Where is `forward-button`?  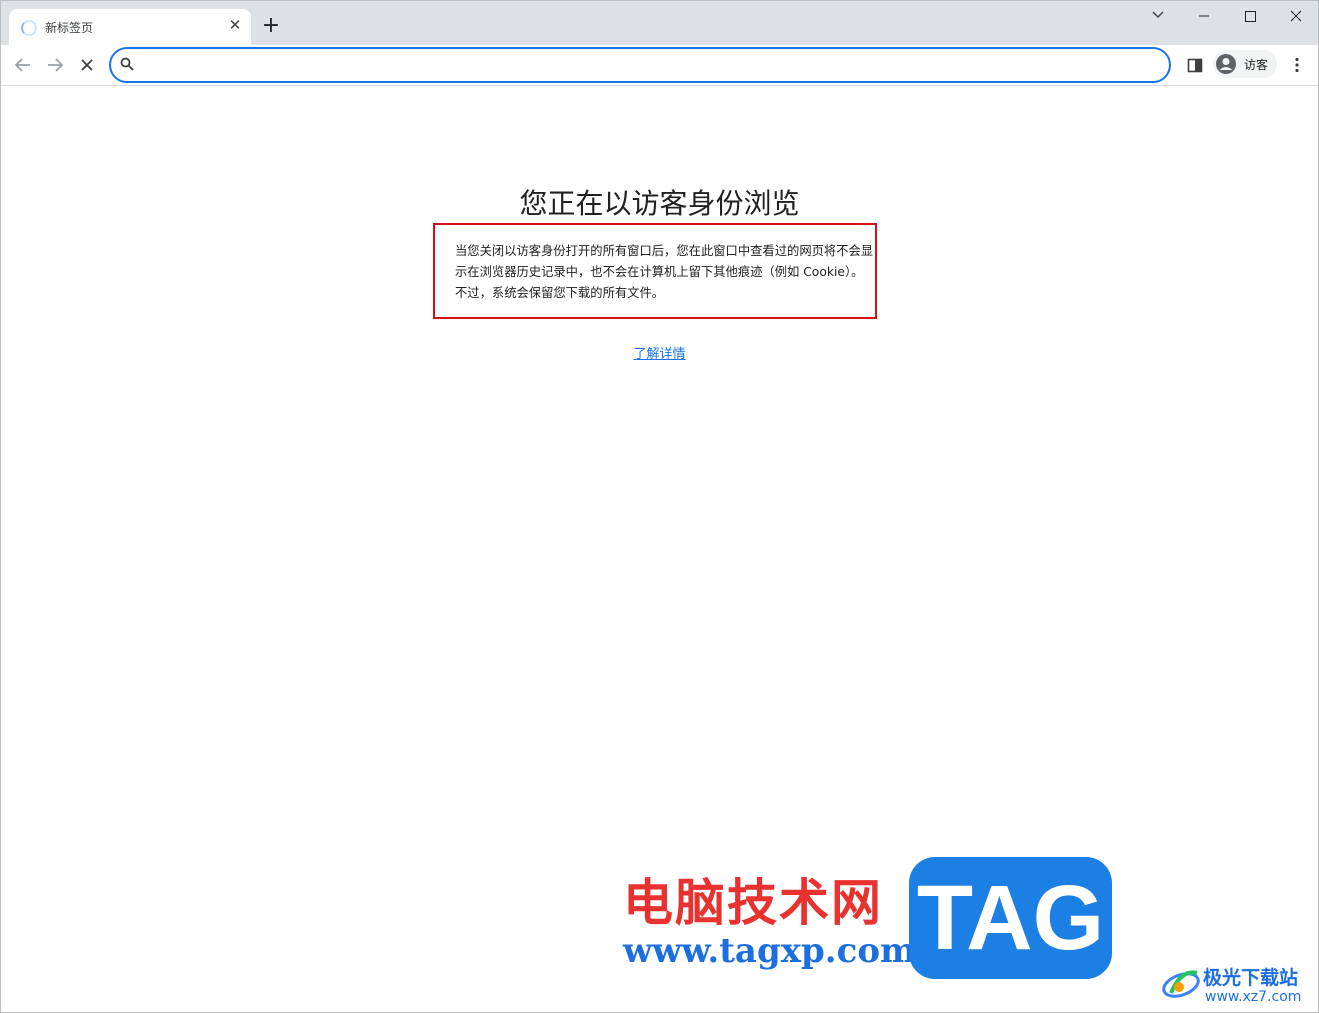 forward-button is located at coordinates (55, 65).